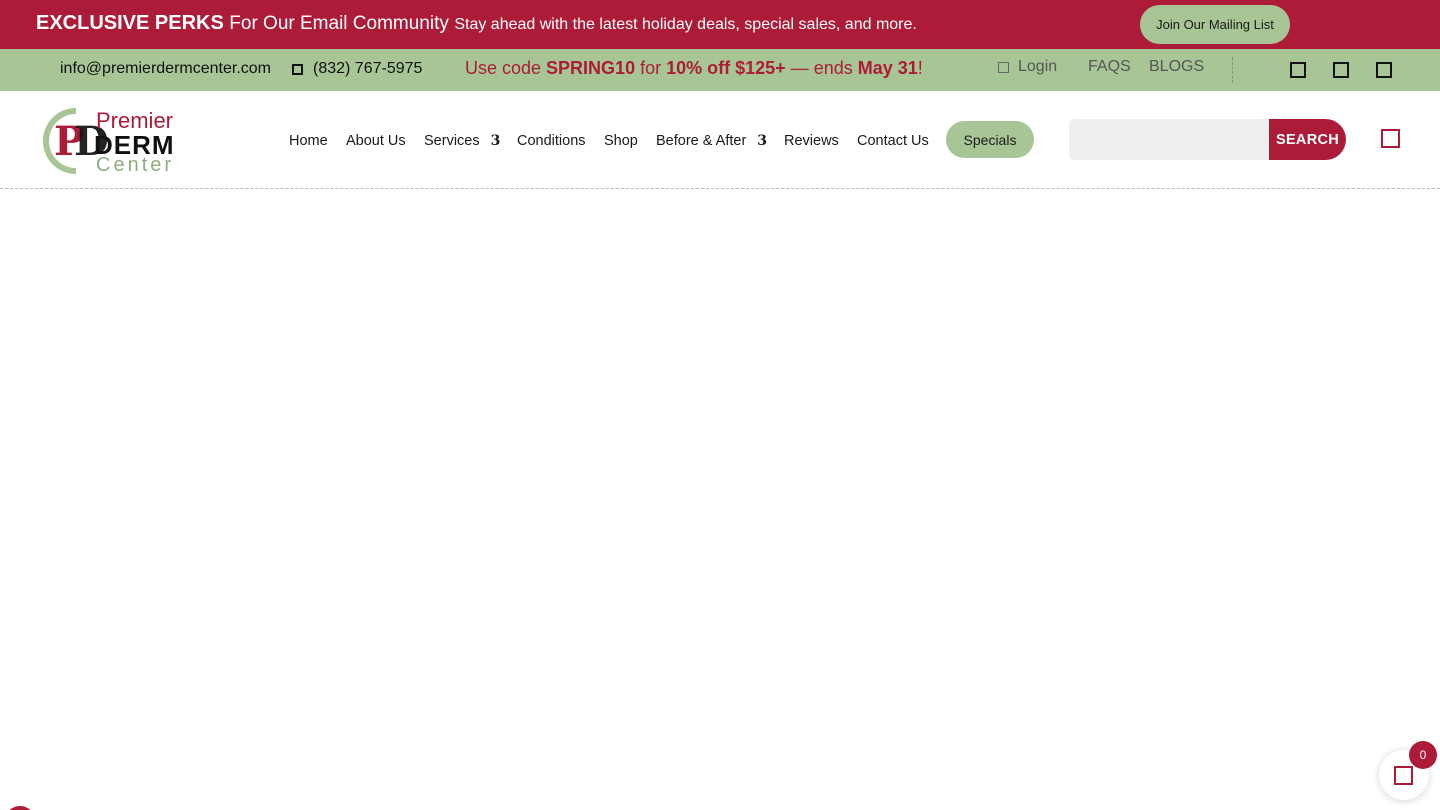 The width and height of the screenshot is (1440, 810). I want to click on search-button: SEARCH, so click(1307, 139).